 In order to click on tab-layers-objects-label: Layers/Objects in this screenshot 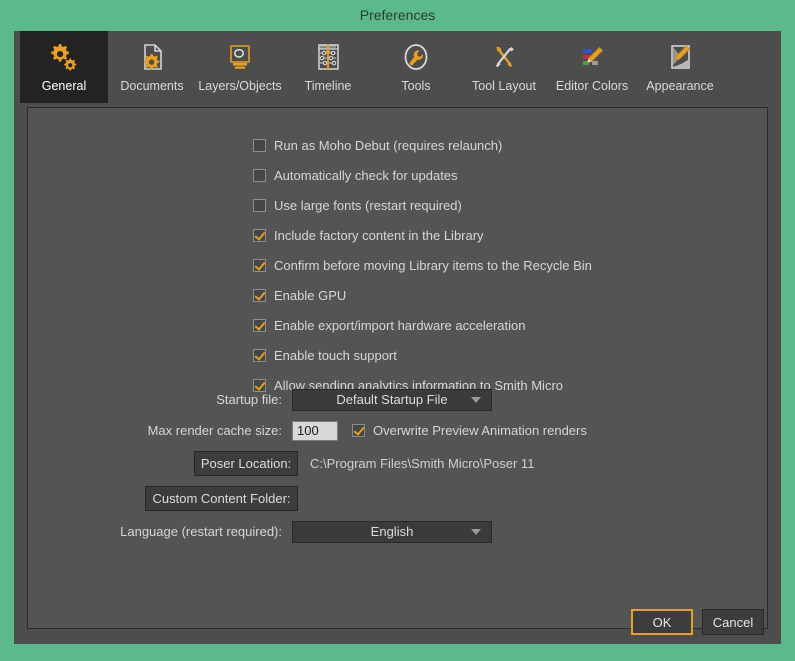, I will do `click(240, 86)`.